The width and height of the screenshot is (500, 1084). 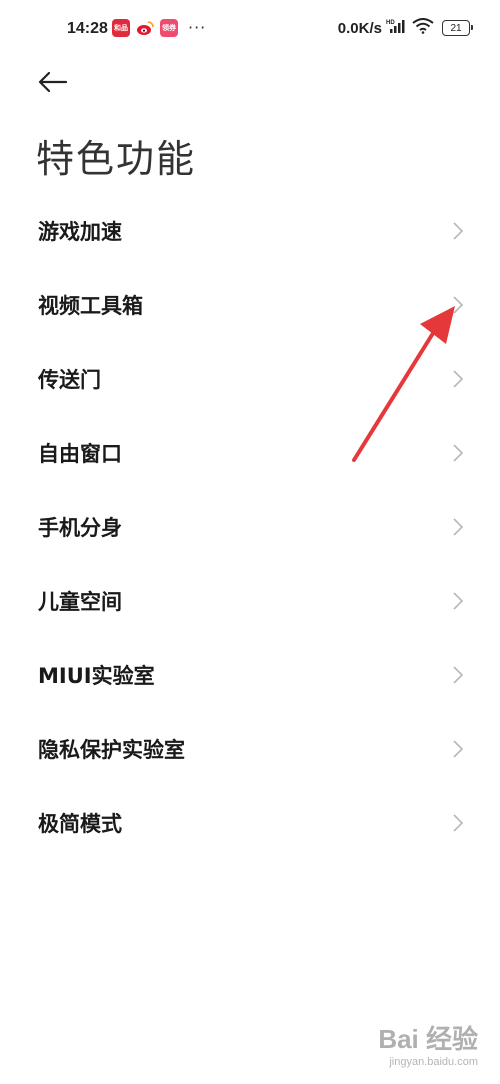 I want to click on more-notifications-icon: ···, so click(x=197, y=27).